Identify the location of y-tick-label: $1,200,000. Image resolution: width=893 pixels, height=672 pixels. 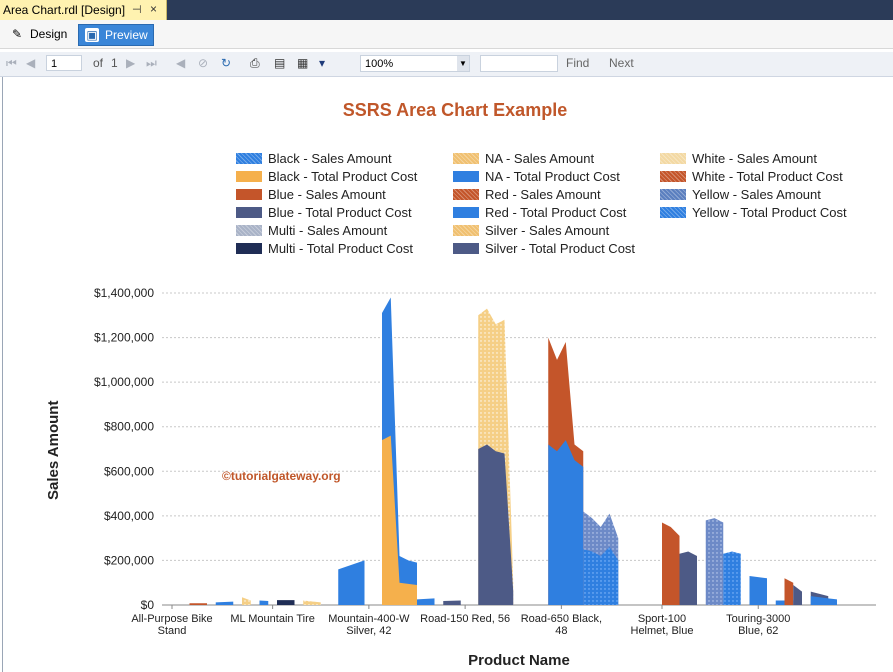
(124, 338).